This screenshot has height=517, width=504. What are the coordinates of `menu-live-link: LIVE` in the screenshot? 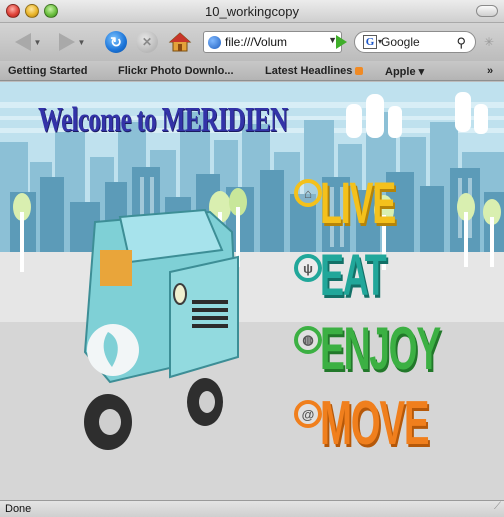 It's located at (358, 203).